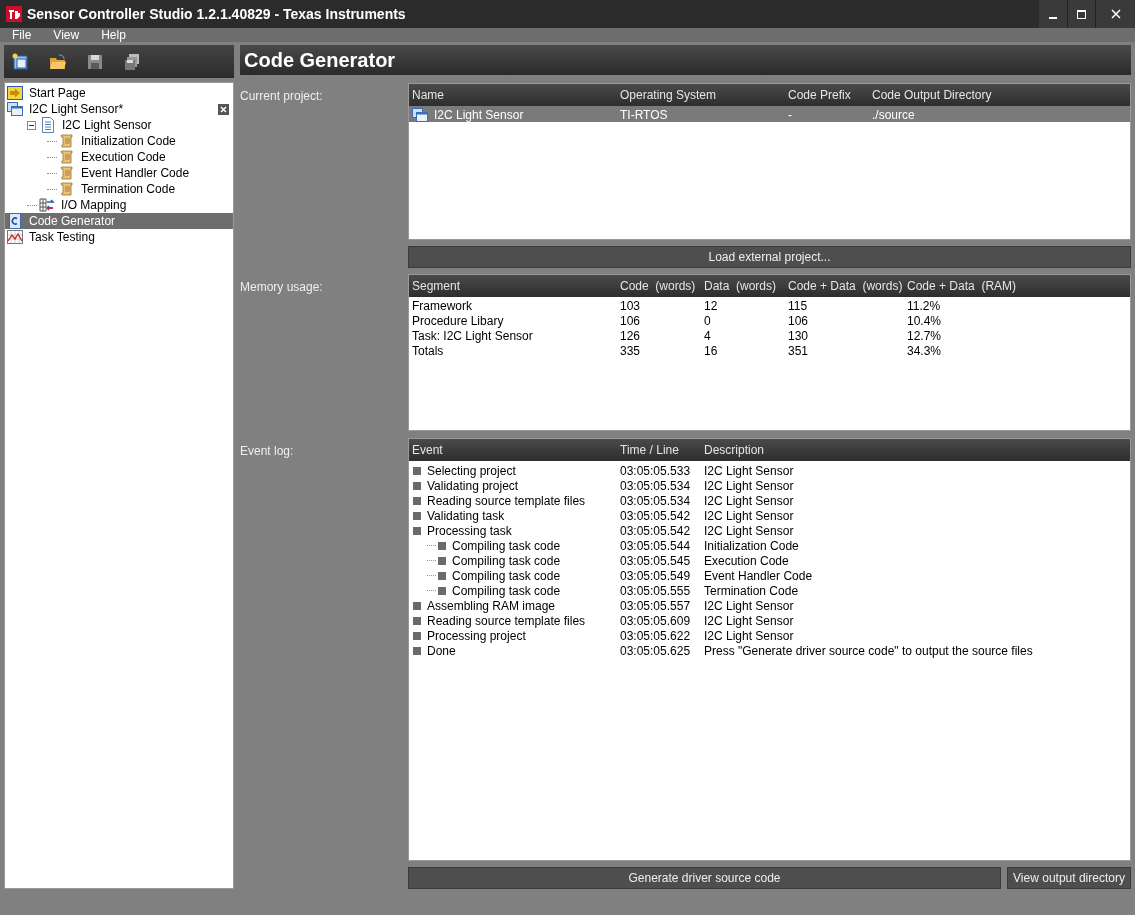 This screenshot has width=1135, height=915. Describe the element at coordinates (428, 95) in the screenshot. I see `column-header: Name` at that location.